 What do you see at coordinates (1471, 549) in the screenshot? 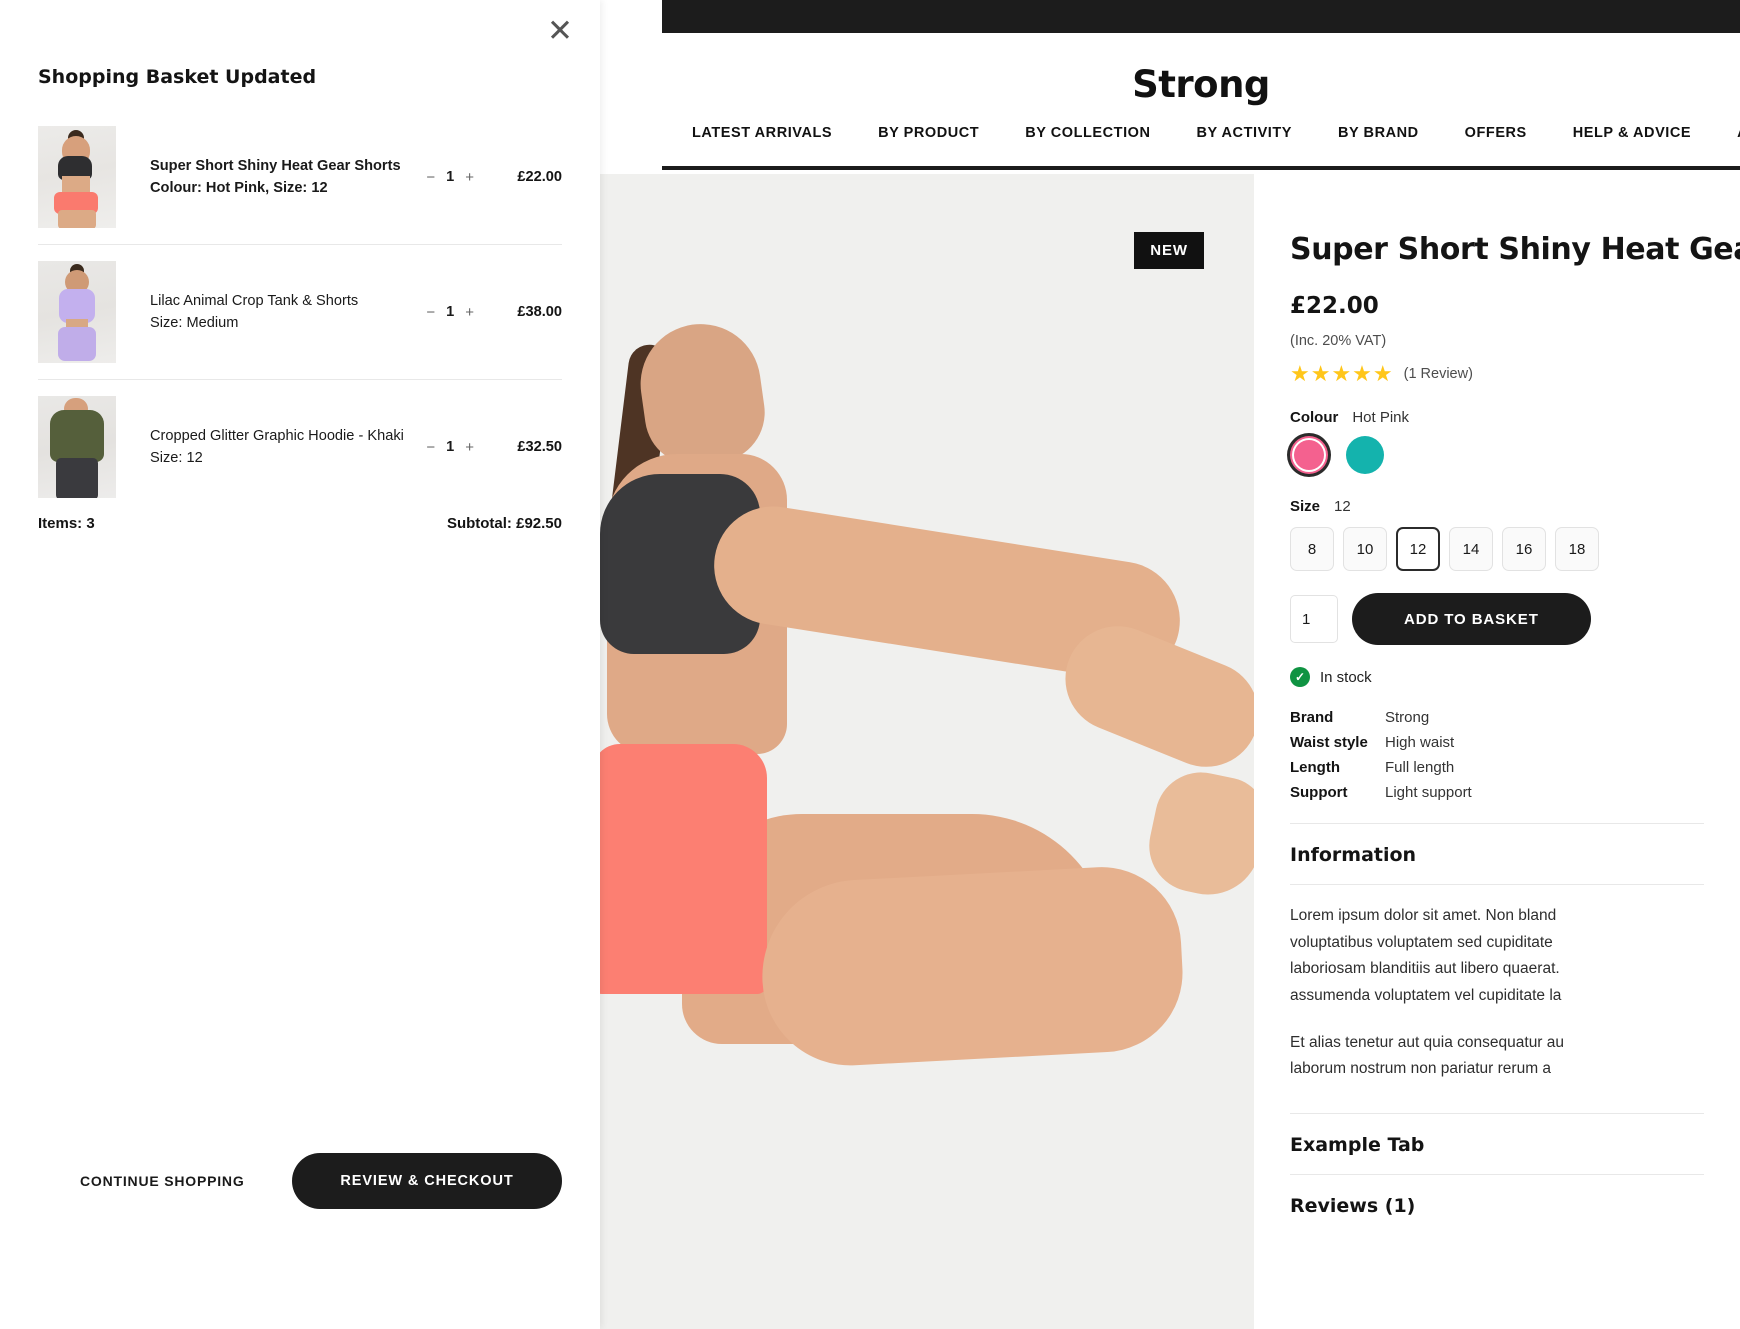
I see `size-option-14: 14` at bounding box center [1471, 549].